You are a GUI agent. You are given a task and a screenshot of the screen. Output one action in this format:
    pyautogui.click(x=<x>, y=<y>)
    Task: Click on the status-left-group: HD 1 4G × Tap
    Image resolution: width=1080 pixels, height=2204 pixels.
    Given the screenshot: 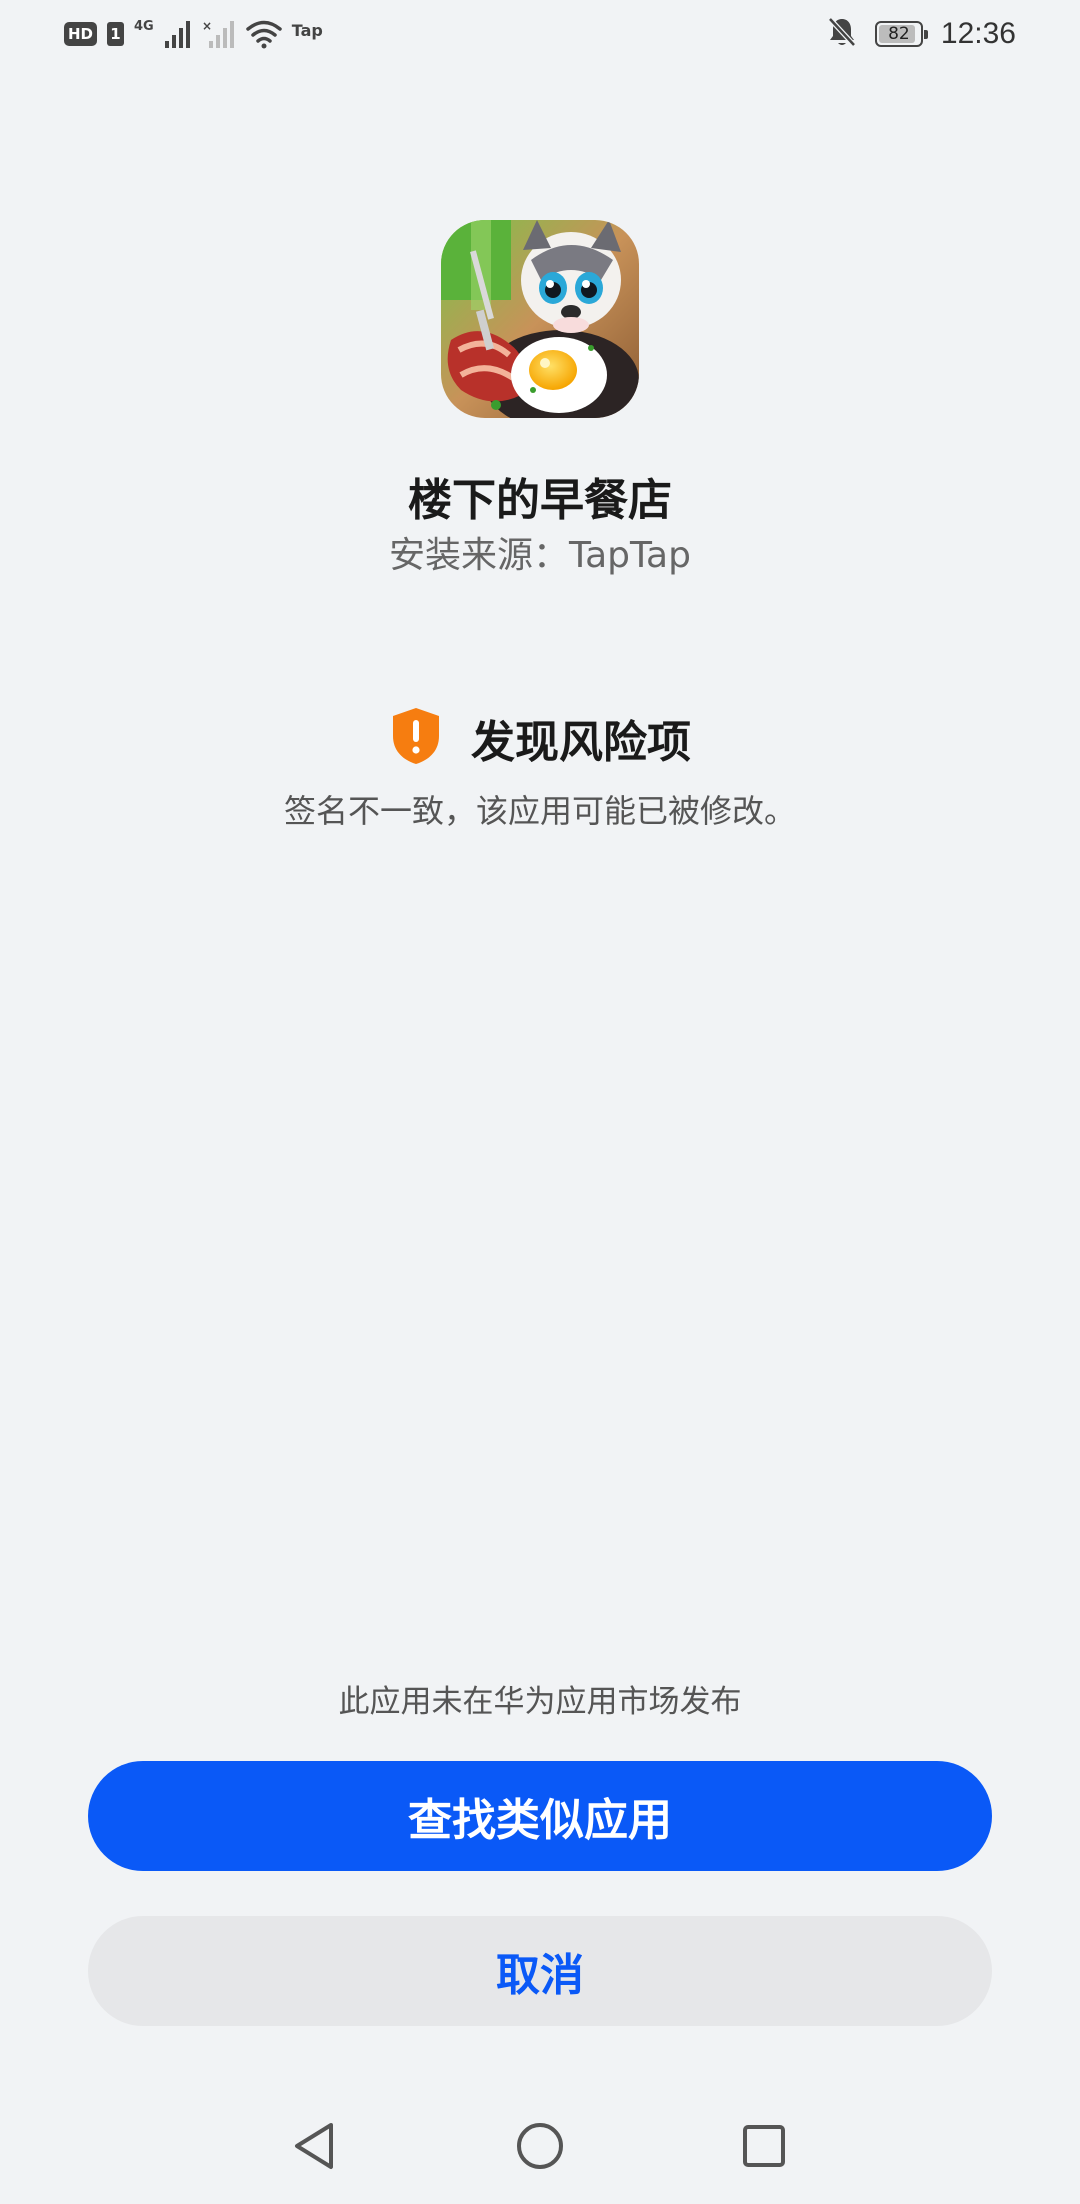 What is the action you would take?
    pyautogui.click(x=193, y=34)
    